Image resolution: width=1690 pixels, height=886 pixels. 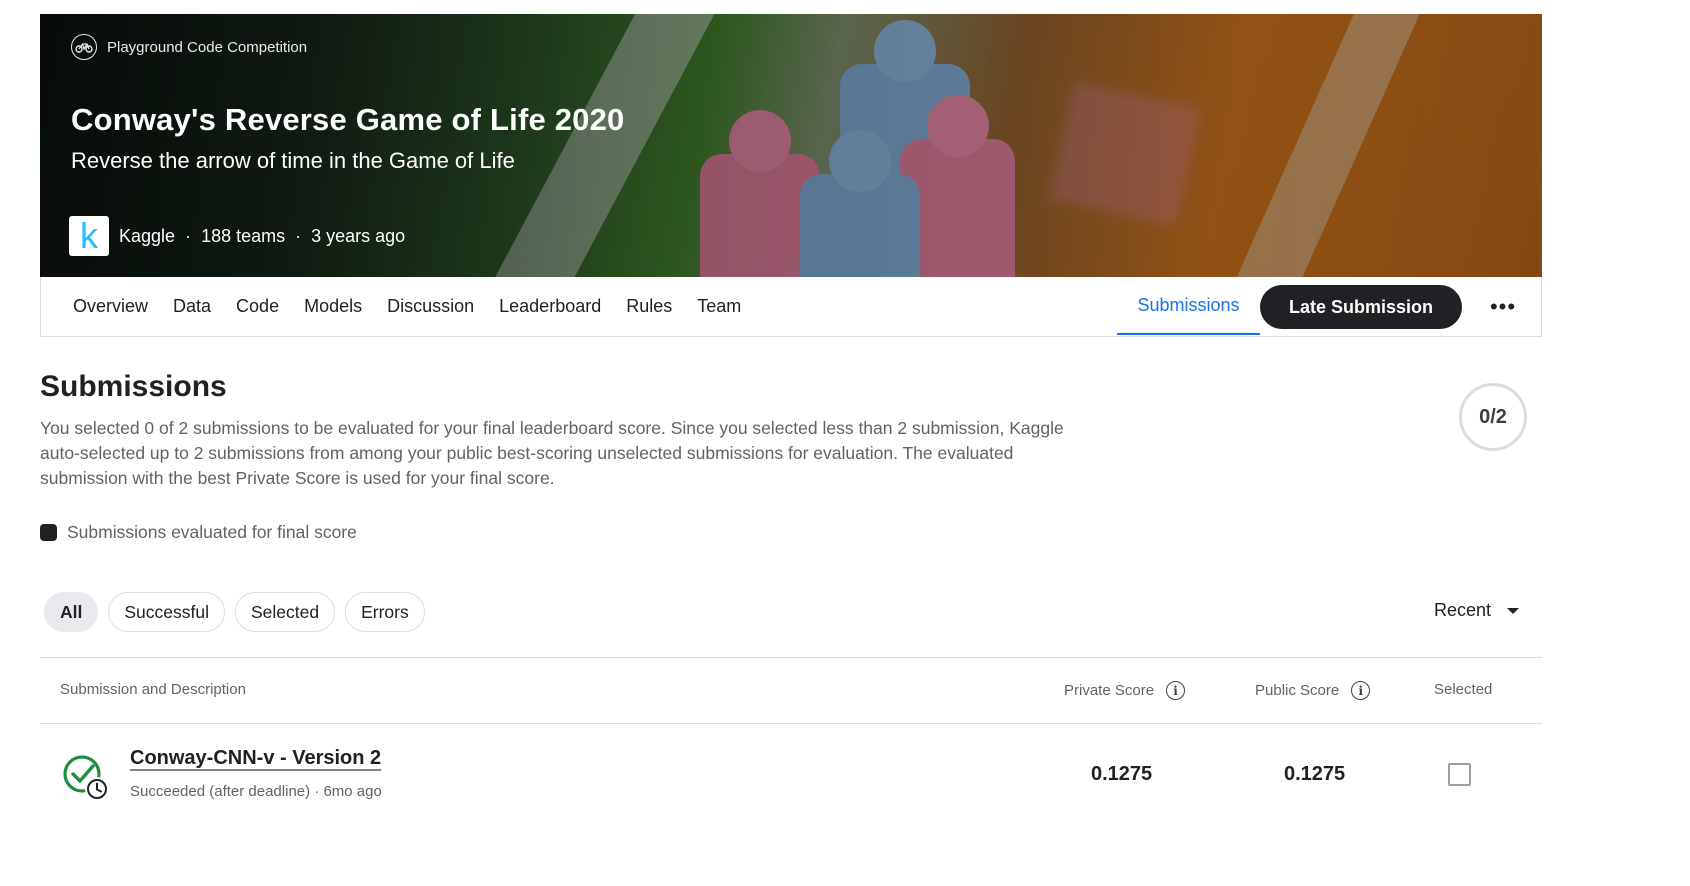 I want to click on caret-down-icon, so click(x=1513, y=610).